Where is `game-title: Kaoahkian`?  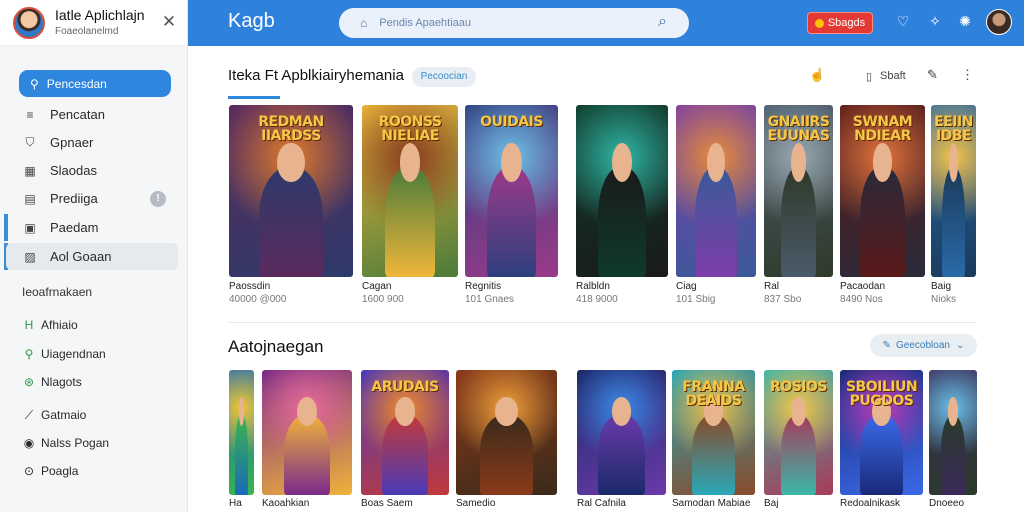
game-title: Kaoahkian is located at coordinates (285, 503).